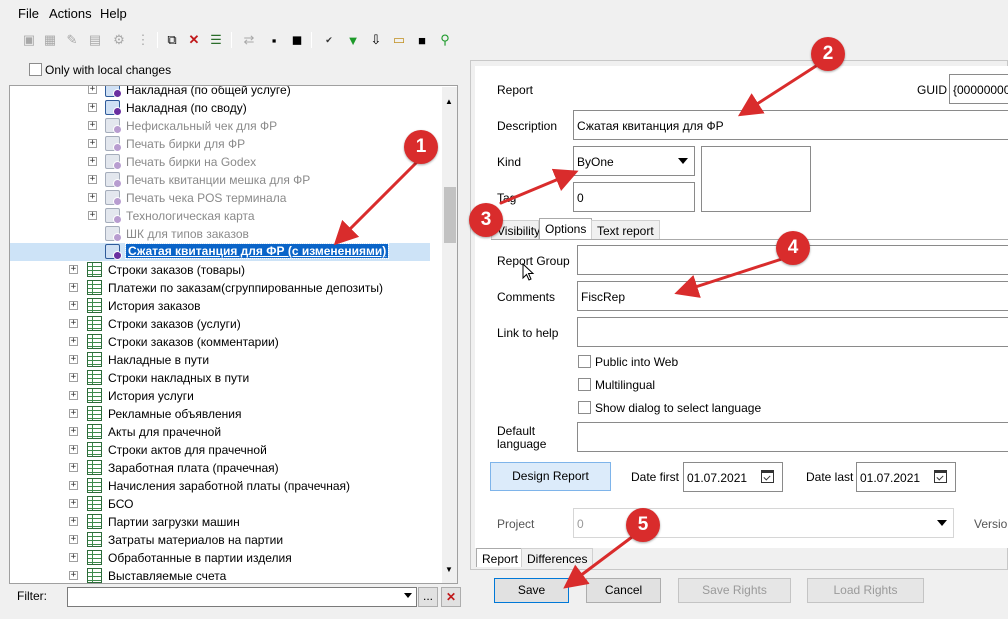 This screenshot has height=619, width=1008. I want to click on tree-row: + Накладные в пути, so click(220, 360).